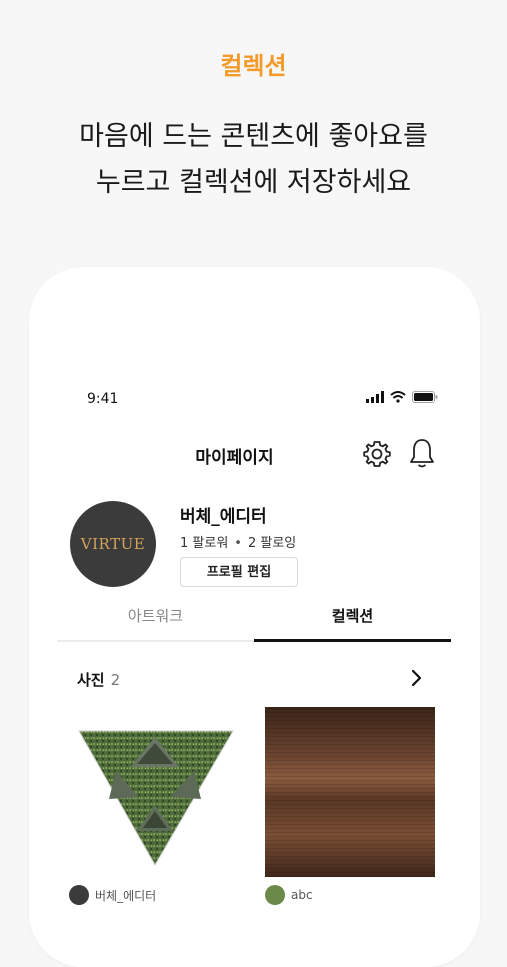 This screenshot has height=967, width=507. Describe the element at coordinates (253, 66) in the screenshot. I see `promo-tag: 컬렉션` at that location.